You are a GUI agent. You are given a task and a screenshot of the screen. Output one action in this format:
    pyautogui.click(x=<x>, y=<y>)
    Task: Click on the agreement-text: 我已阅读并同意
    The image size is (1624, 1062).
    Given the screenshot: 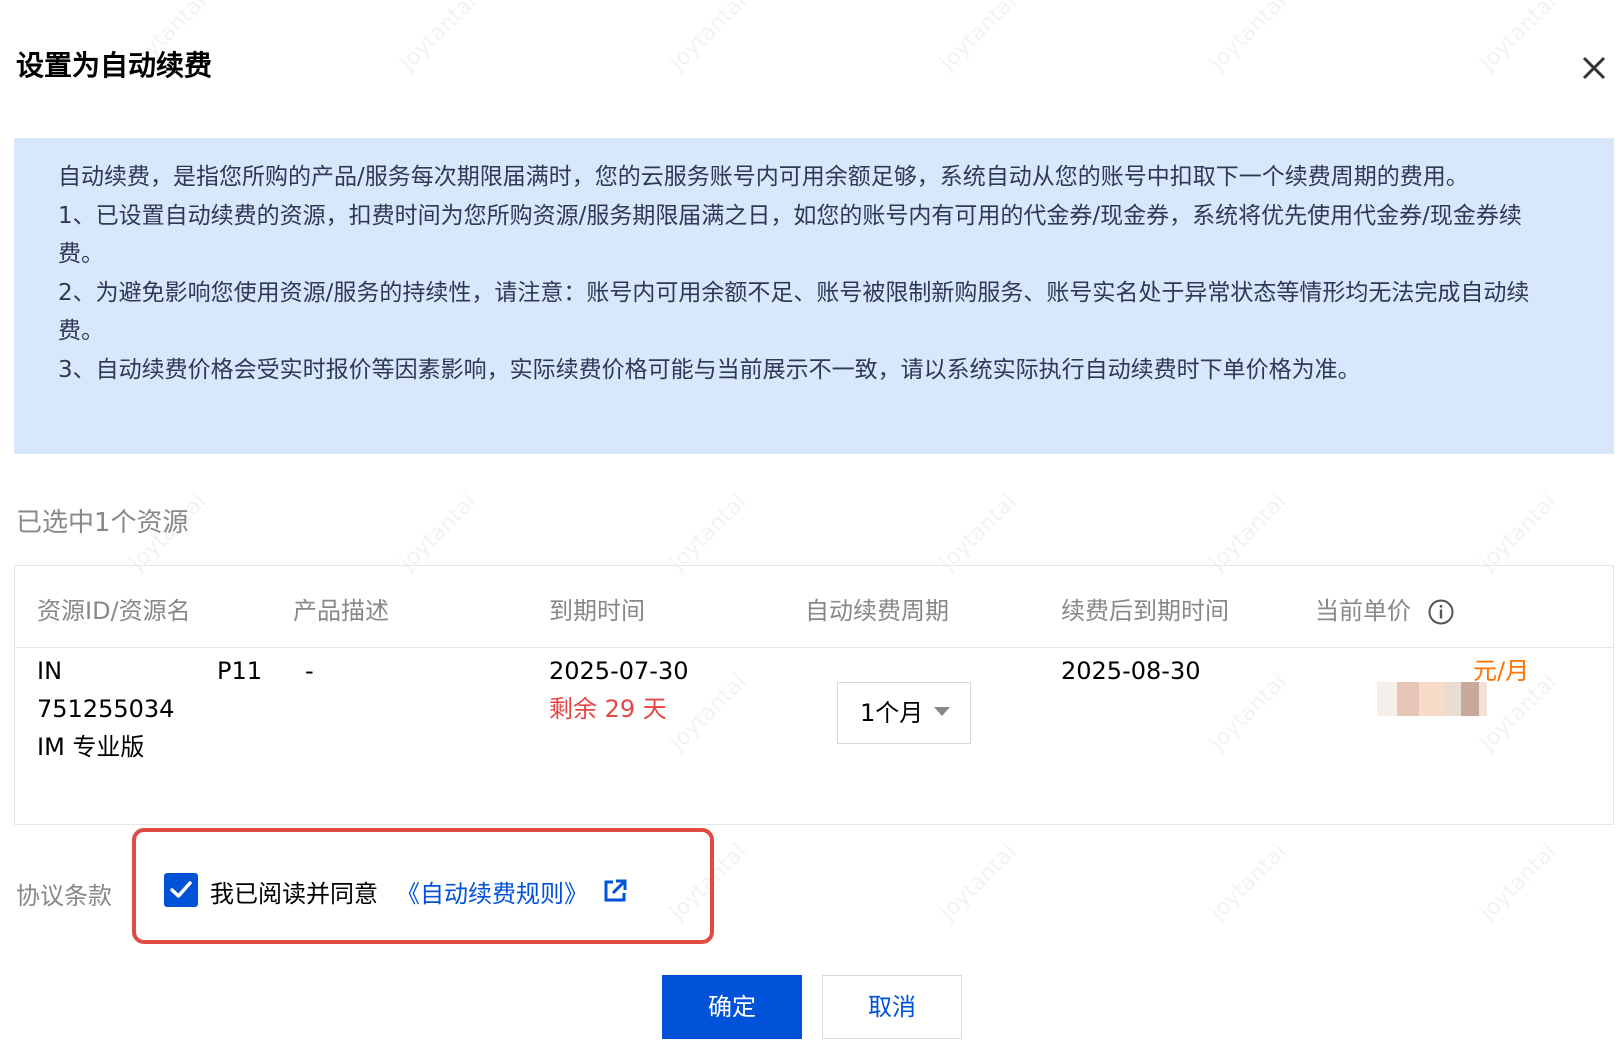 What is the action you would take?
    pyautogui.click(x=294, y=891)
    